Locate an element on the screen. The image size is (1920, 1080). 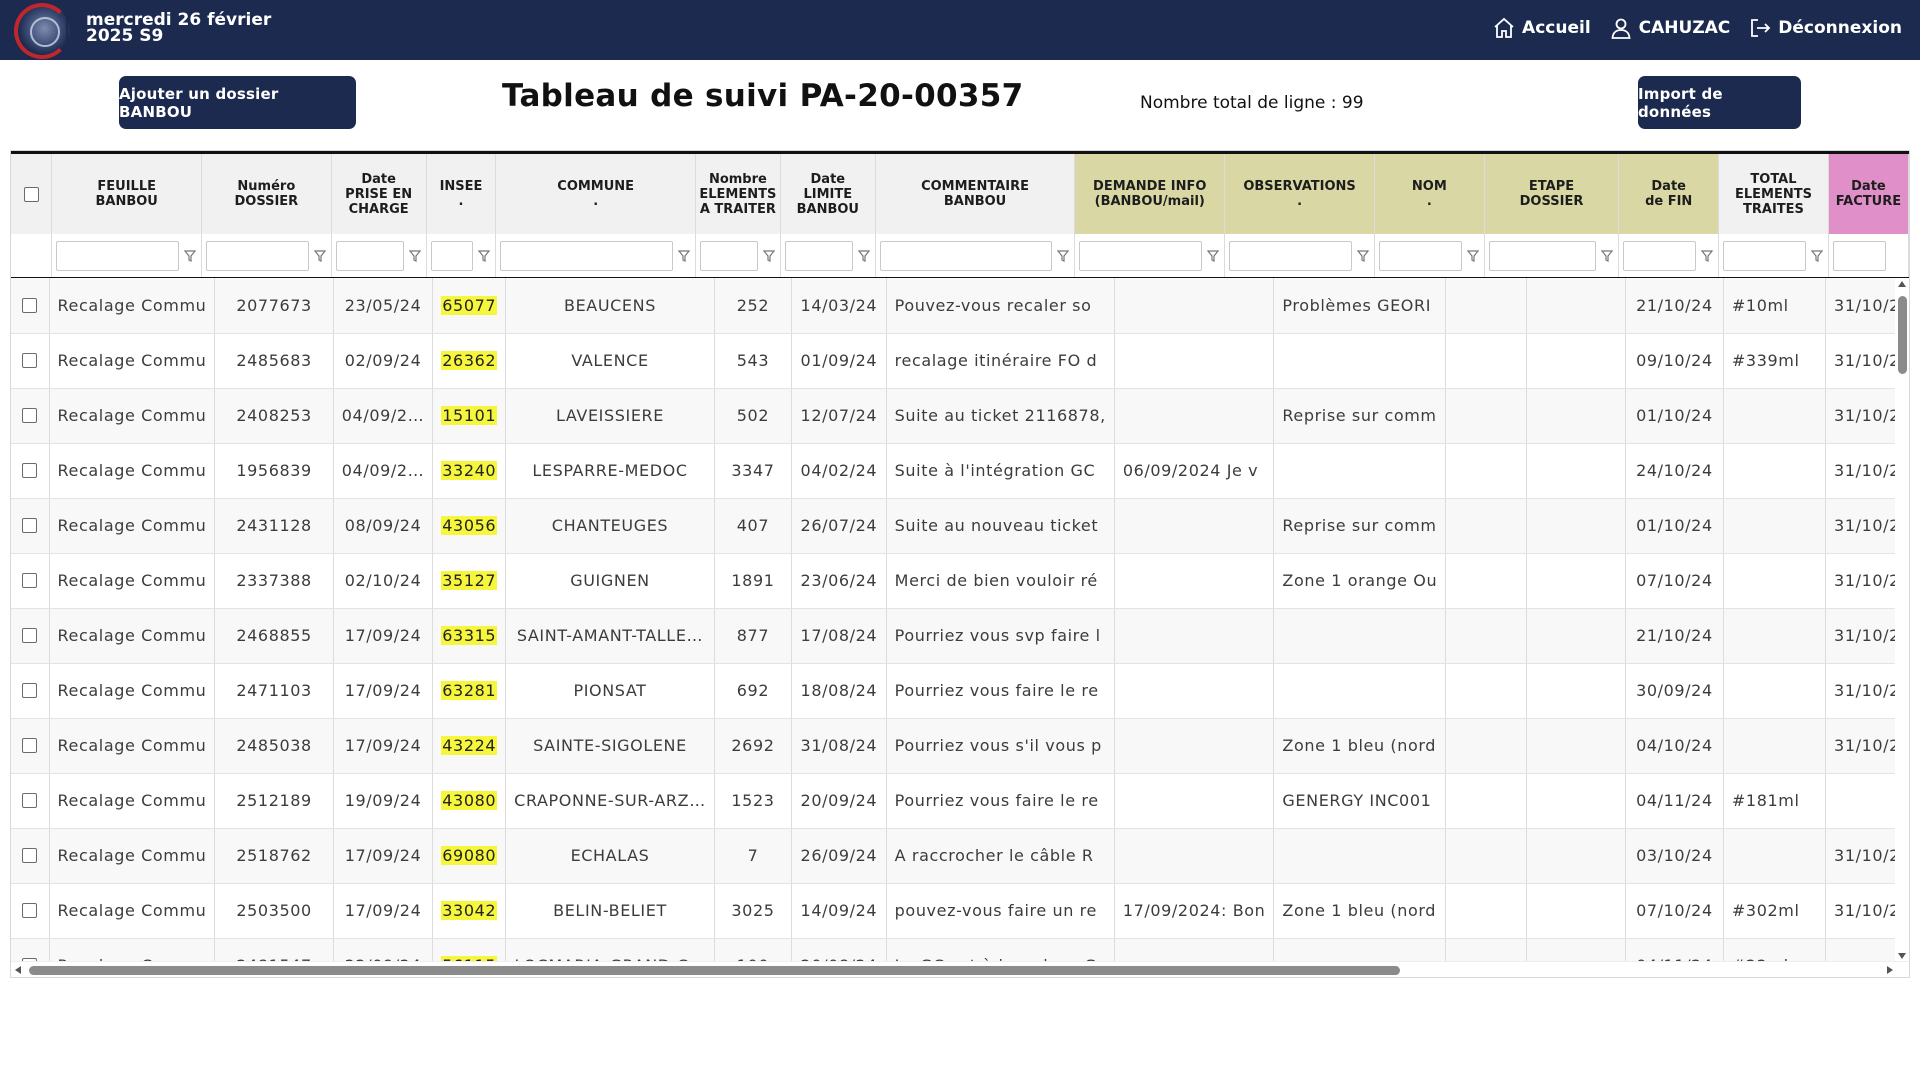
cell-date-limite: 26/07/24 is located at coordinates (839, 526).